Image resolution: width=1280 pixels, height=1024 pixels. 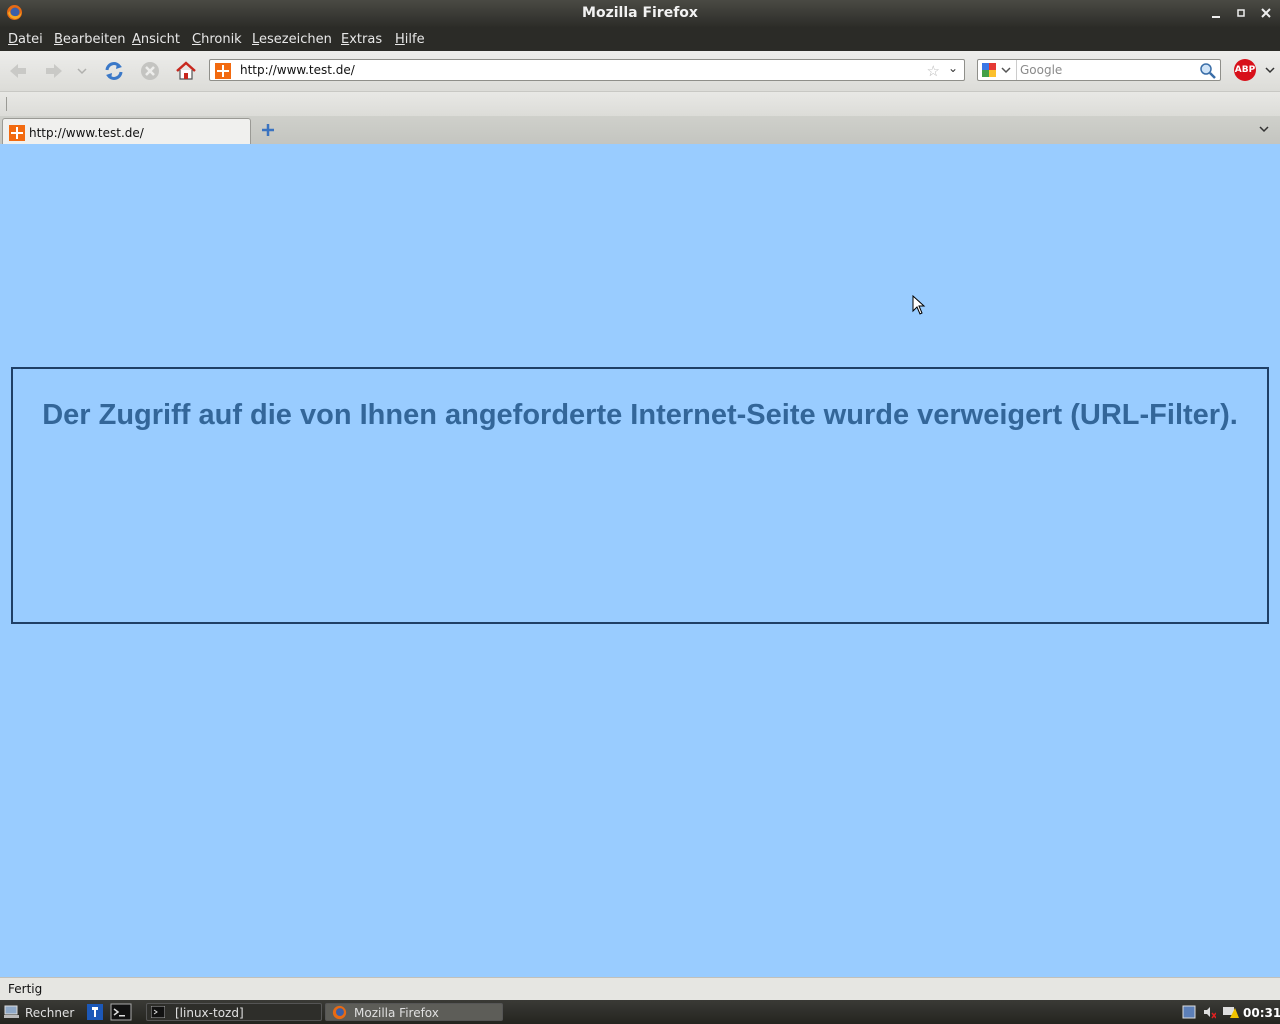 What do you see at coordinates (1245, 70) in the screenshot?
I see `adblock-plus-button: ABP` at bounding box center [1245, 70].